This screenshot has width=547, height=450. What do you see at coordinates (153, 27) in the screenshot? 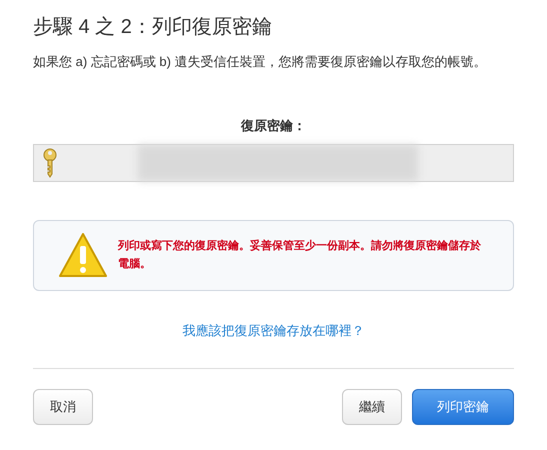
I see `page-title: 步驟 4 之 2：列印復原密鑰` at bounding box center [153, 27].